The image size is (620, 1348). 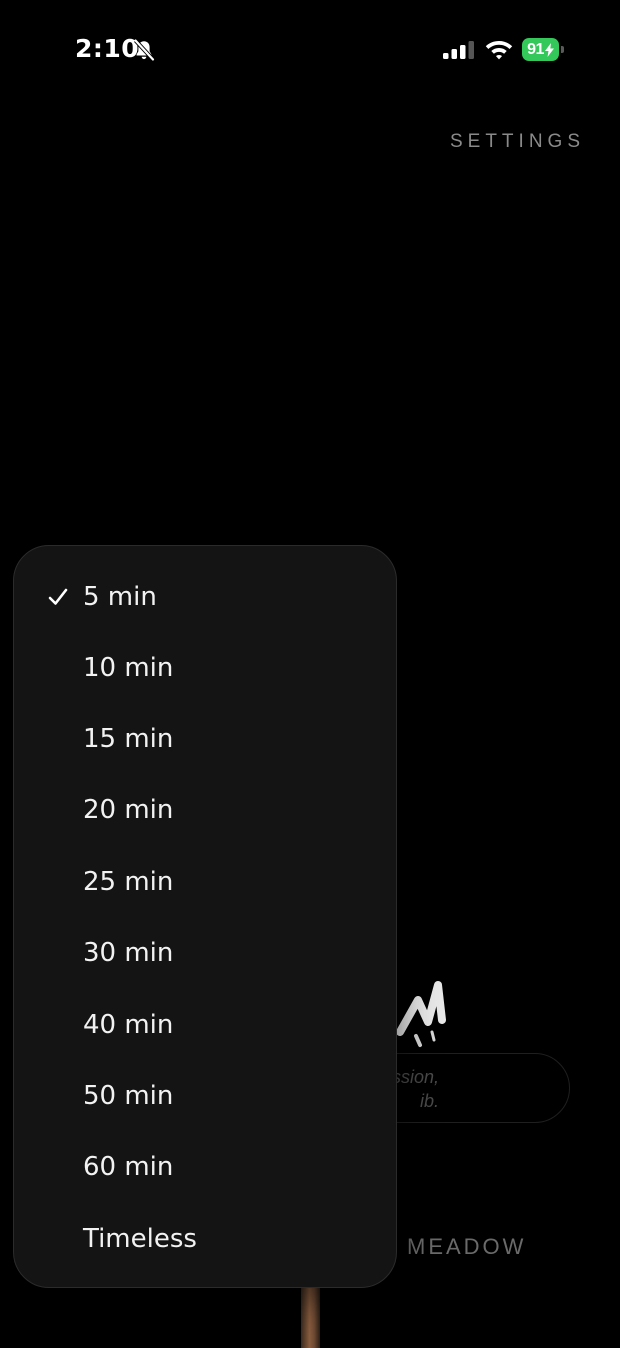 What do you see at coordinates (466, 1247) in the screenshot?
I see `scene-label-meadow: MEADOW` at bounding box center [466, 1247].